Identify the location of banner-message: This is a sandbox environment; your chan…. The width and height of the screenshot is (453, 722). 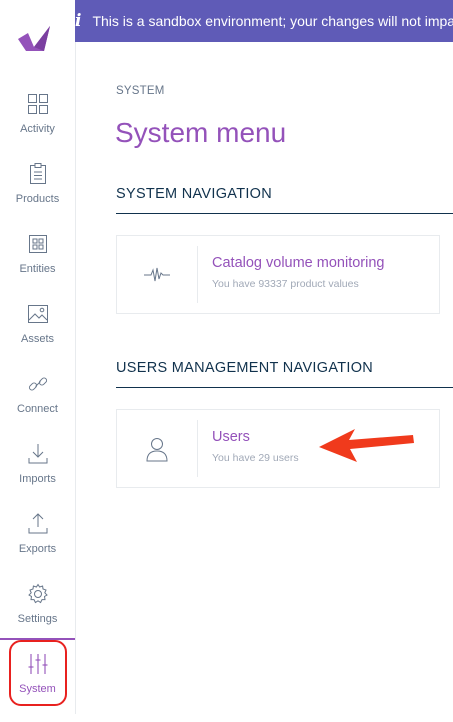
(272, 21).